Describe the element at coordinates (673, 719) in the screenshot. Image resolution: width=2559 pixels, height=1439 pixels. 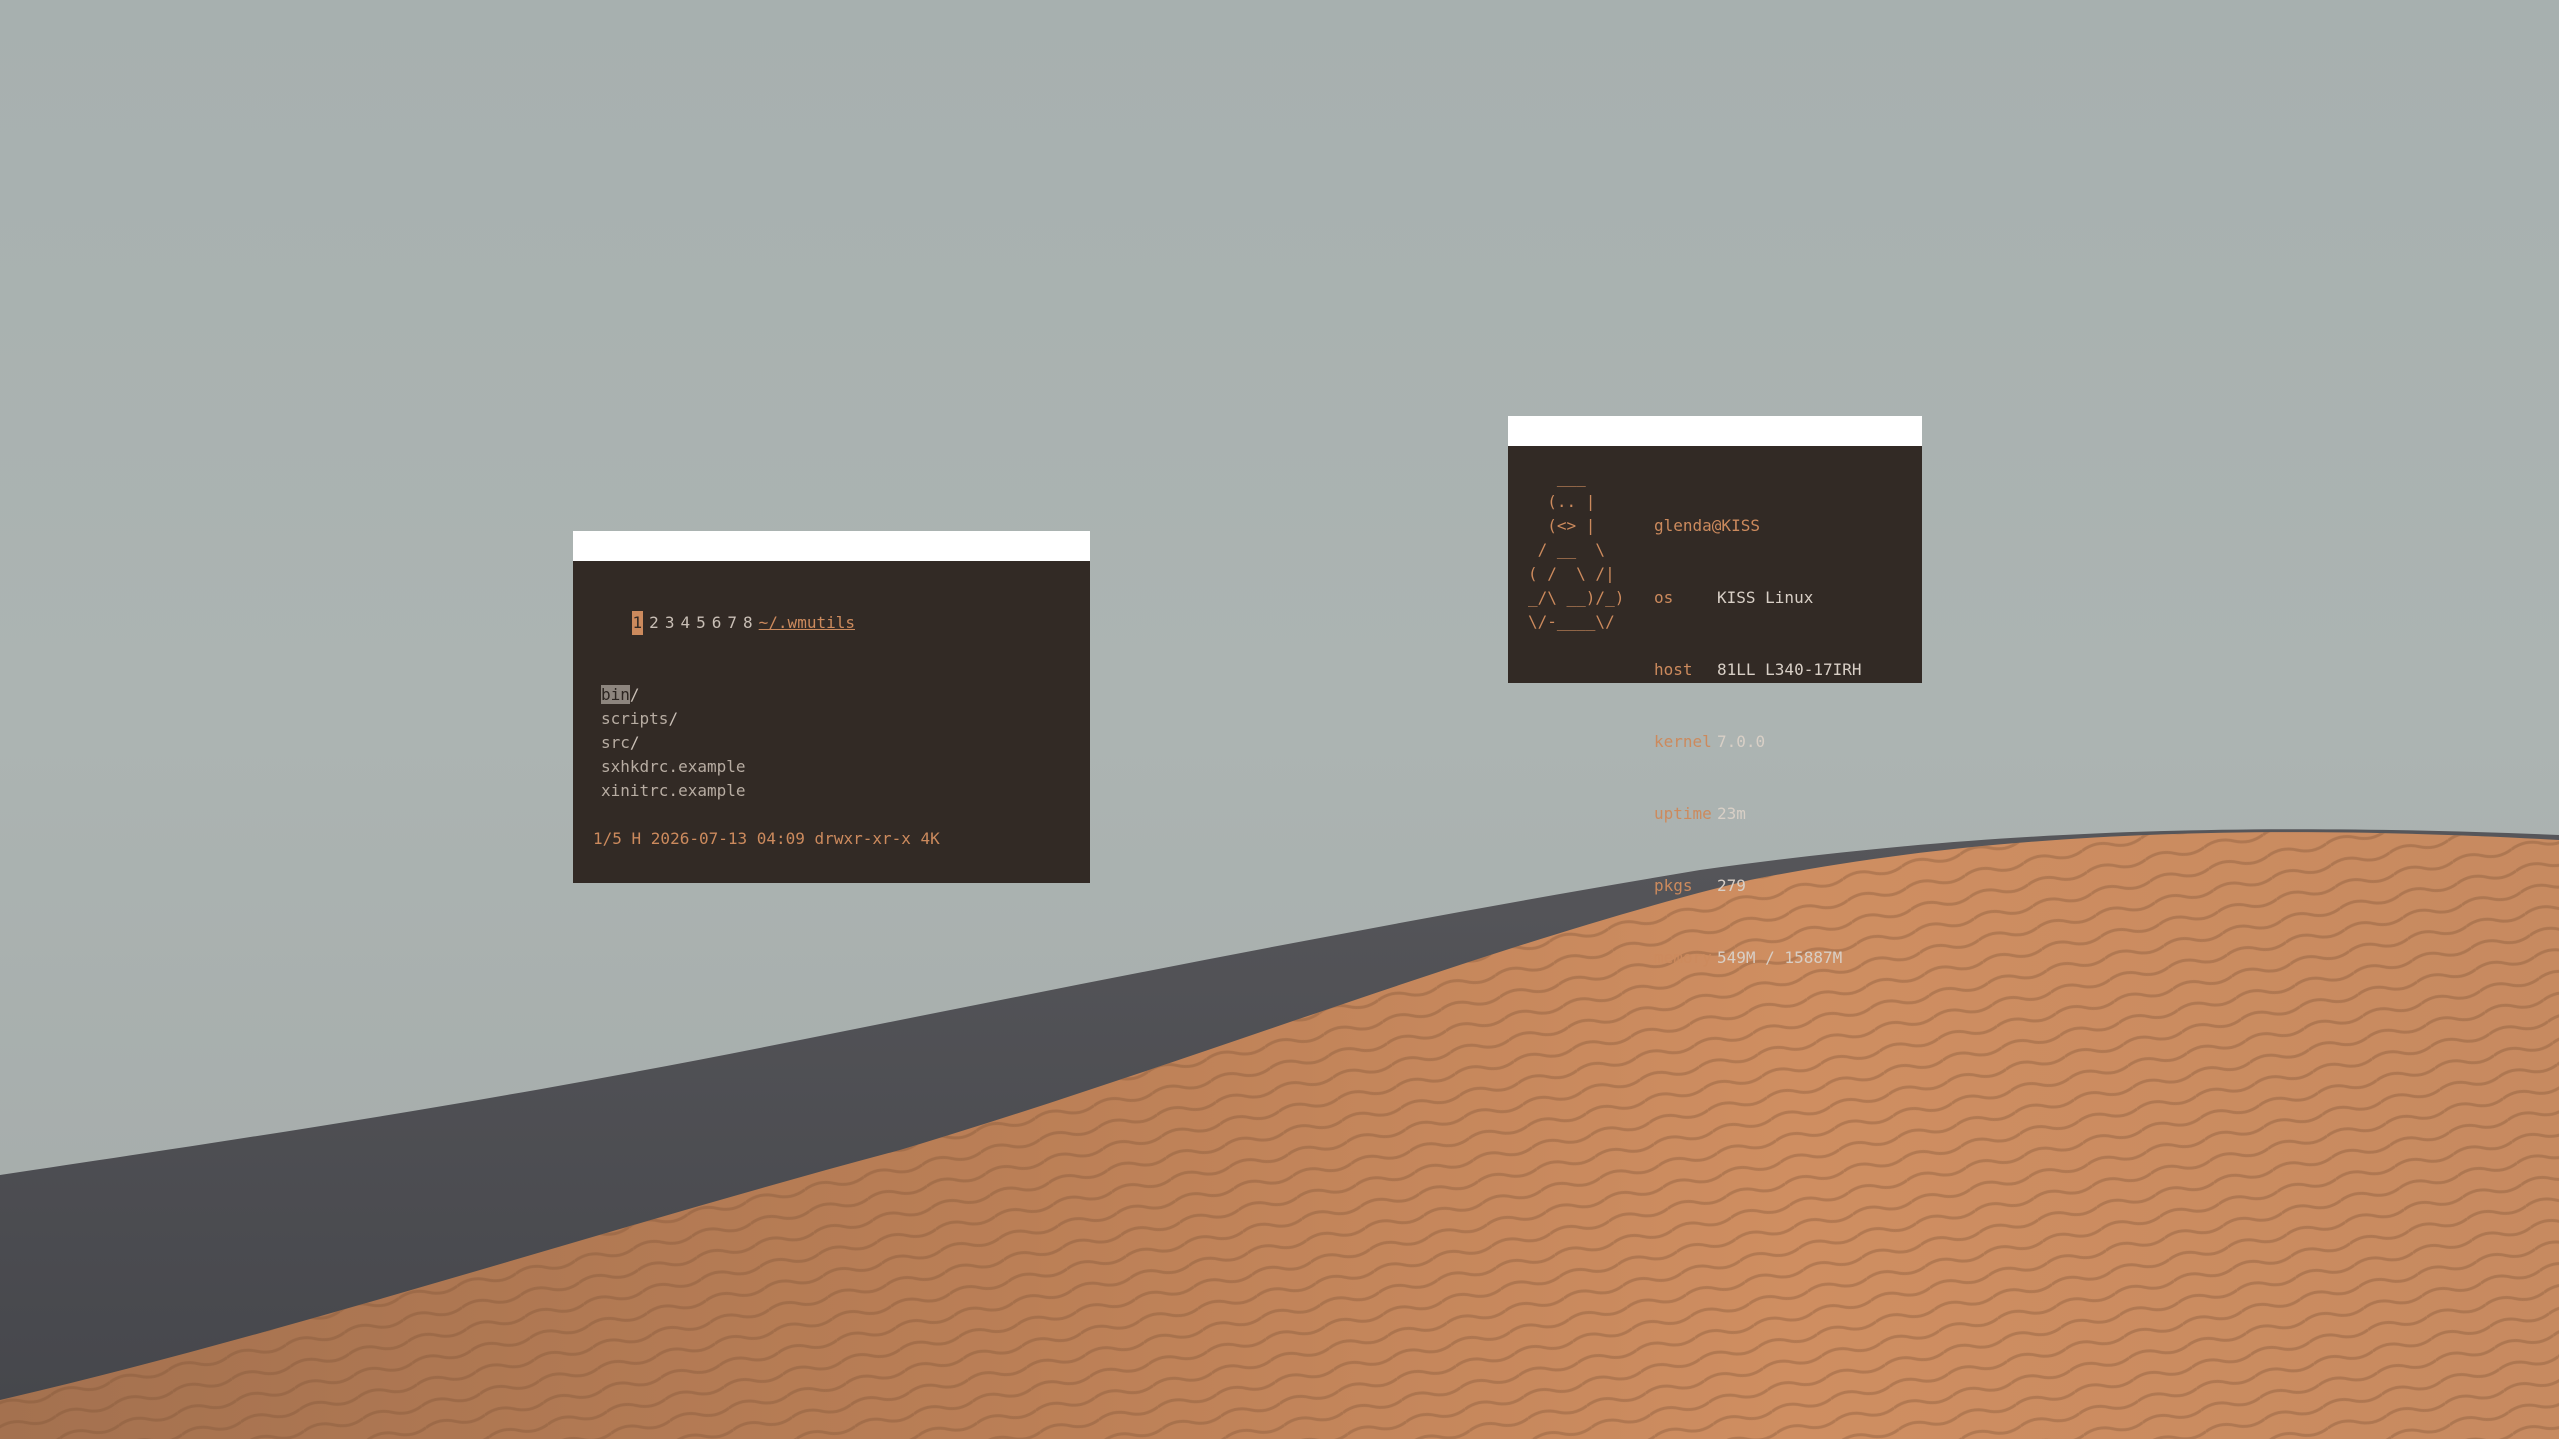
I see `list-item: scripts/` at that location.